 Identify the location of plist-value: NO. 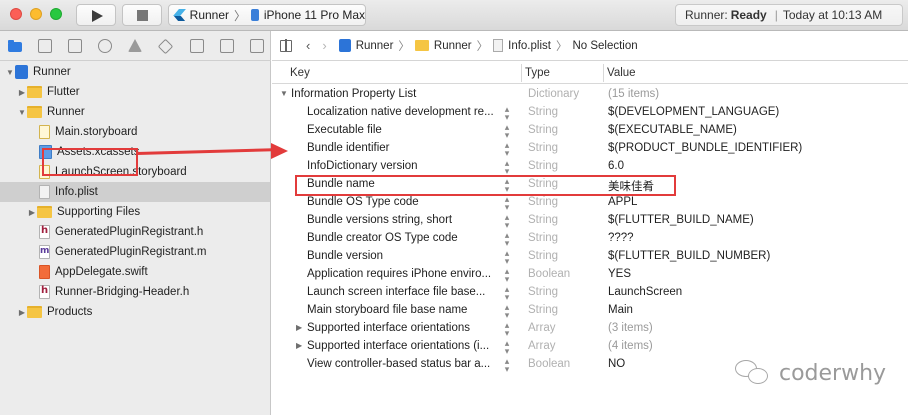
(616, 364).